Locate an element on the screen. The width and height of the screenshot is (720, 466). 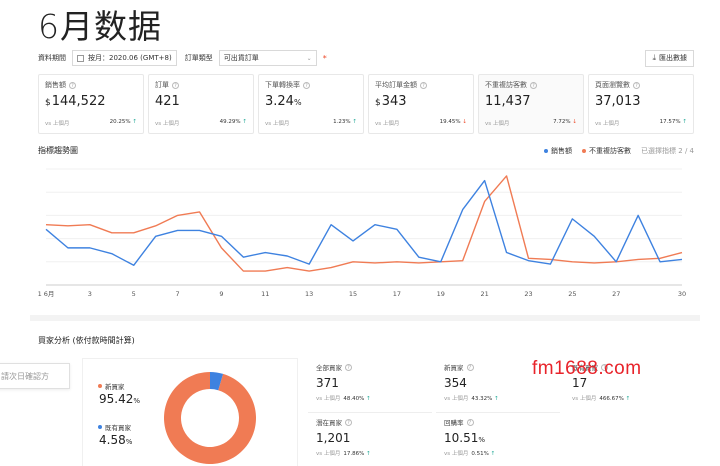
stat-pct: 466.67% is located at coordinates (611, 399).